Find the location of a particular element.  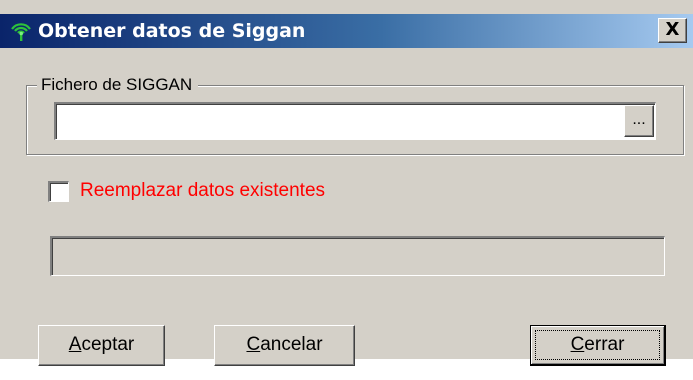

close-window-button: X is located at coordinates (672, 30).